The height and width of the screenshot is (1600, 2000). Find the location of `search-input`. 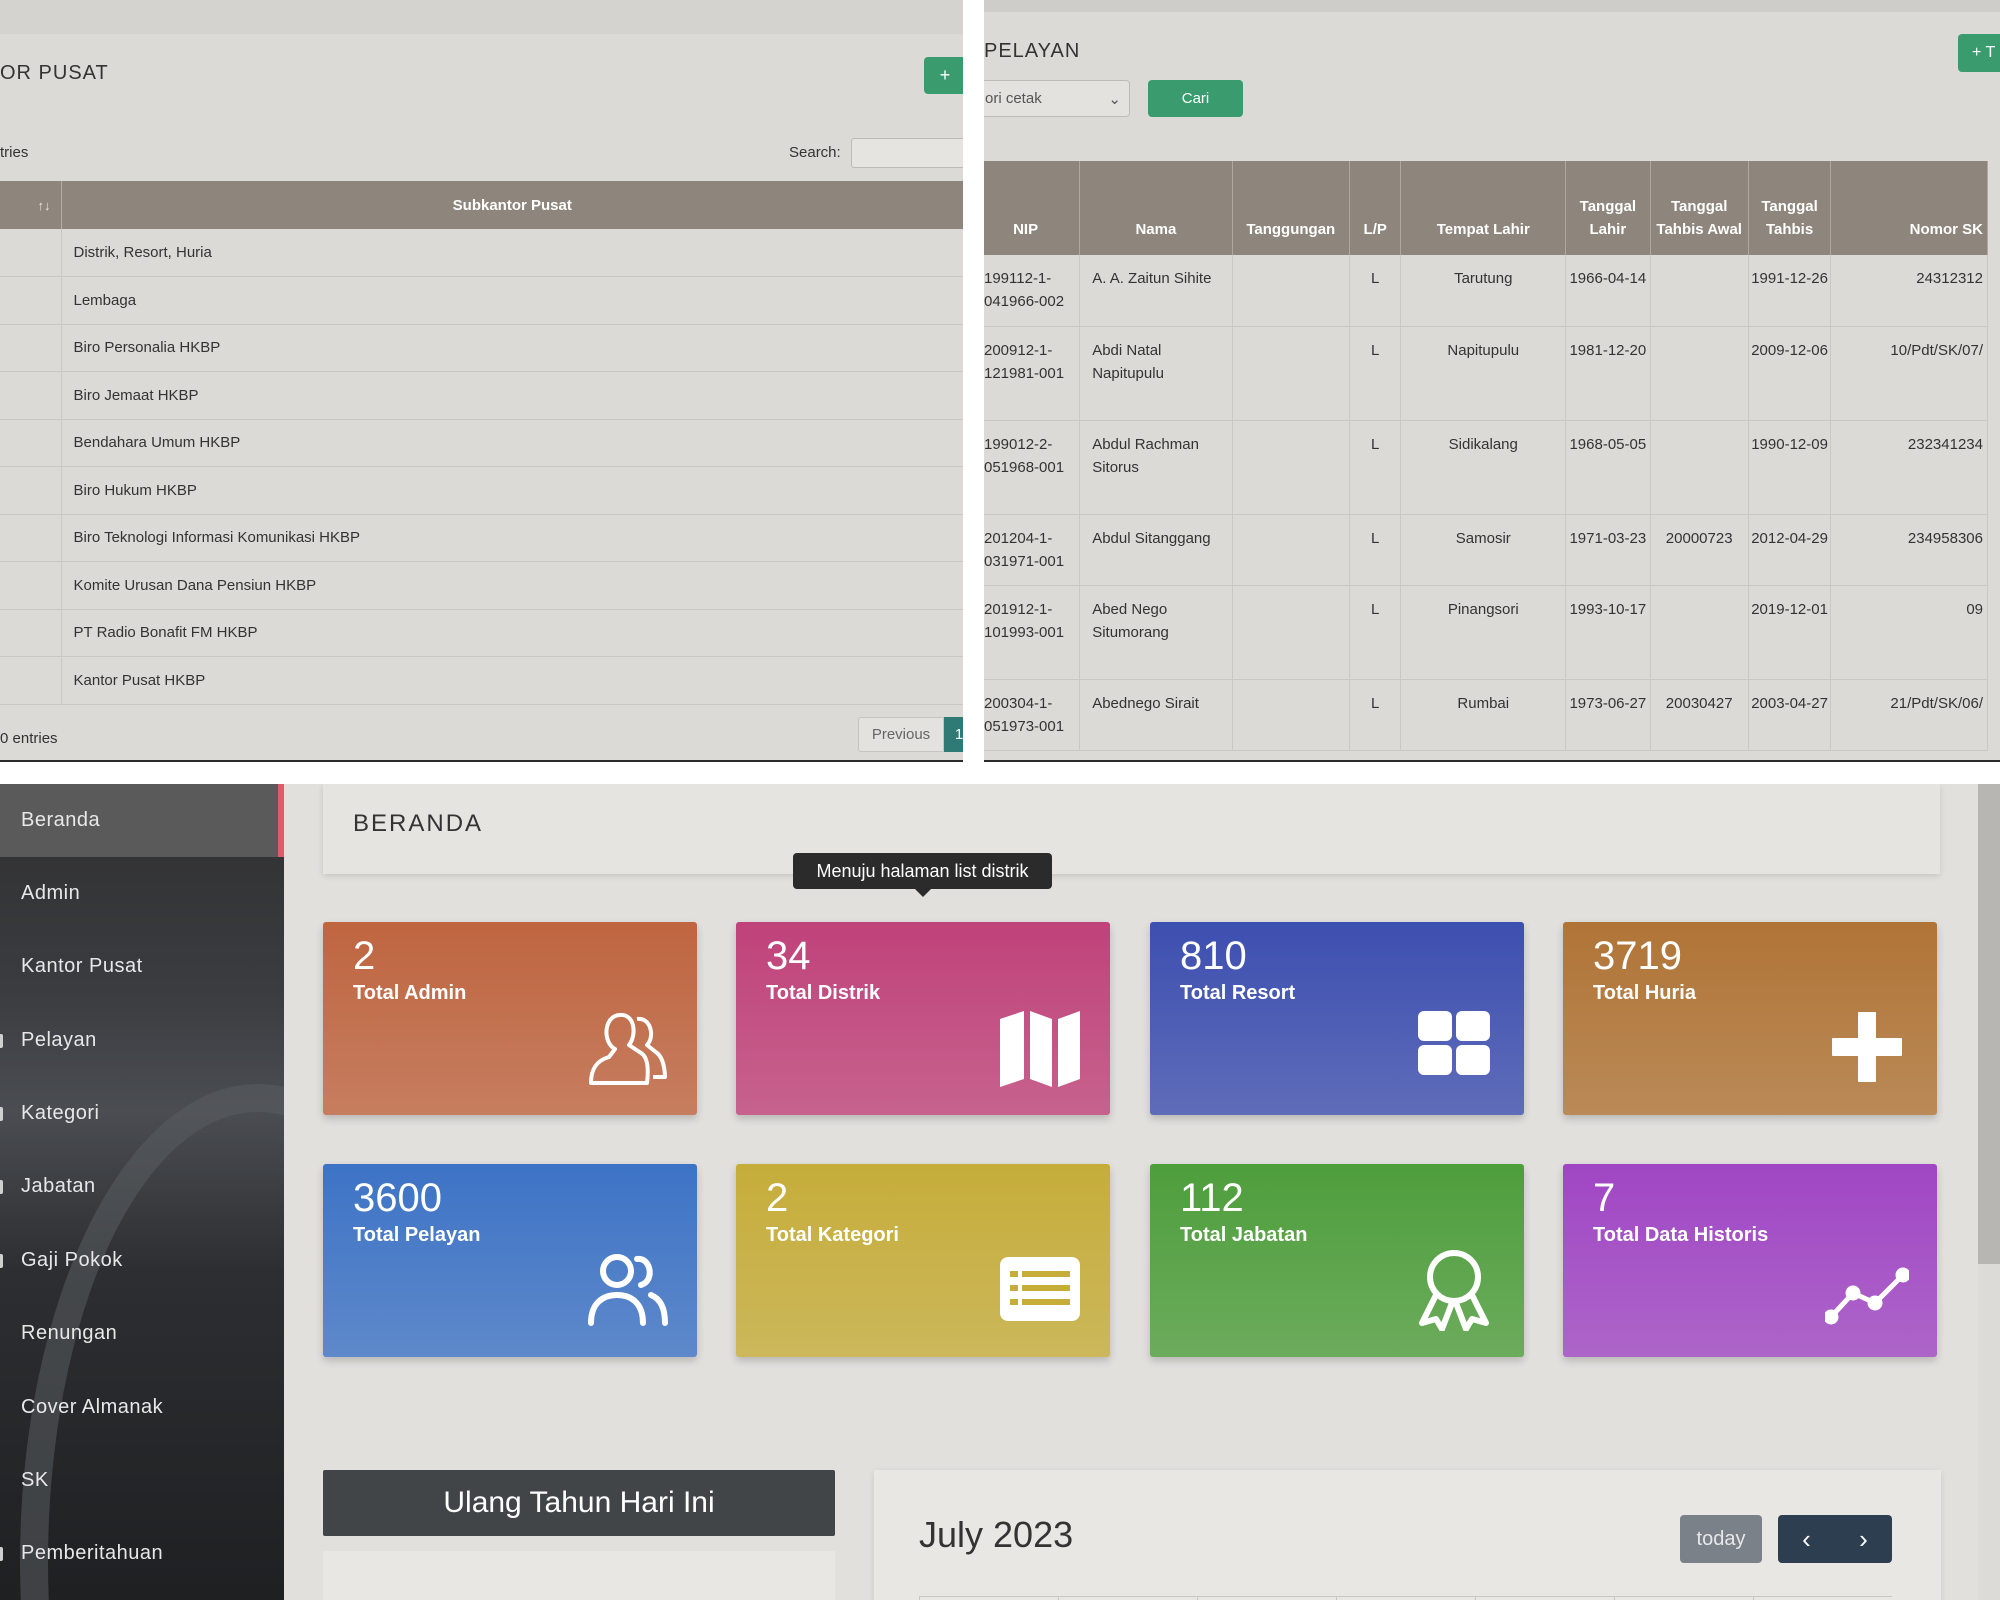

search-input is located at coordinates (907, 153).